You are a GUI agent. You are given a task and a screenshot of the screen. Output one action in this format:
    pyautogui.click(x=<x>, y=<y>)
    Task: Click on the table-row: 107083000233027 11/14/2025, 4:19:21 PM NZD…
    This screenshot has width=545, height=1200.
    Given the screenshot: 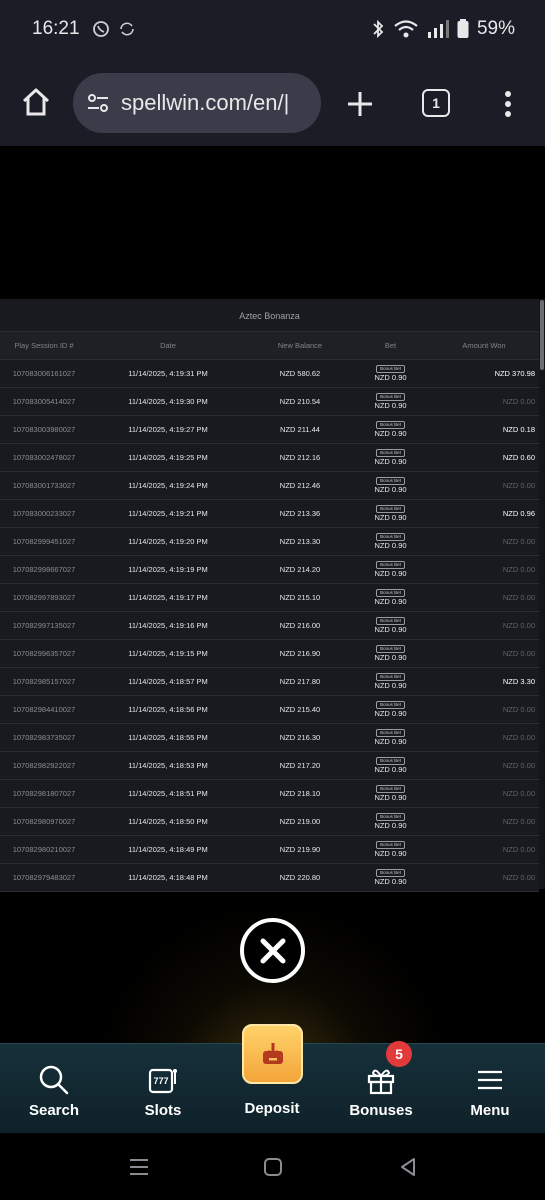 What is the action you would take?
    pyautogui.click(x=269, y=514)
    